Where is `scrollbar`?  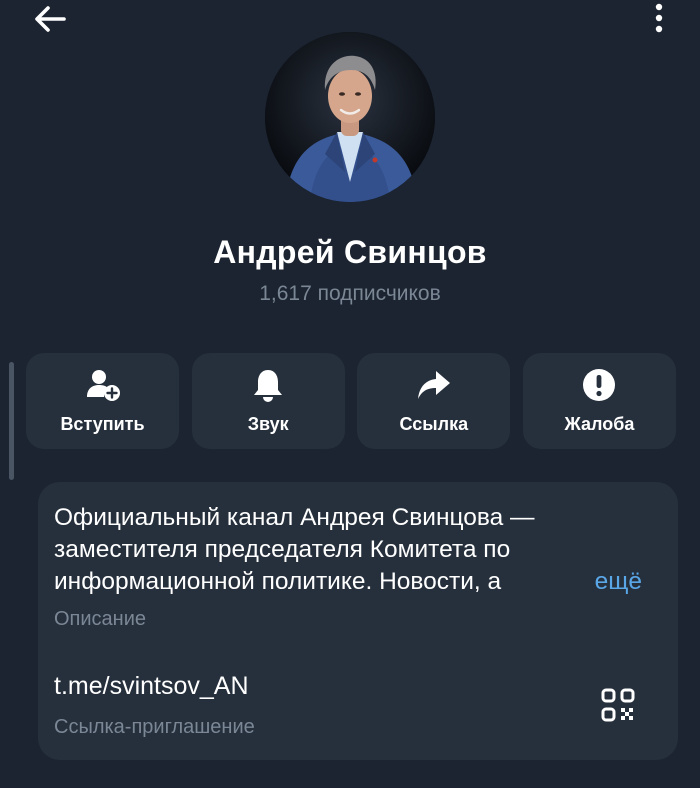 scrollbar is located at coordinates (11, 421).